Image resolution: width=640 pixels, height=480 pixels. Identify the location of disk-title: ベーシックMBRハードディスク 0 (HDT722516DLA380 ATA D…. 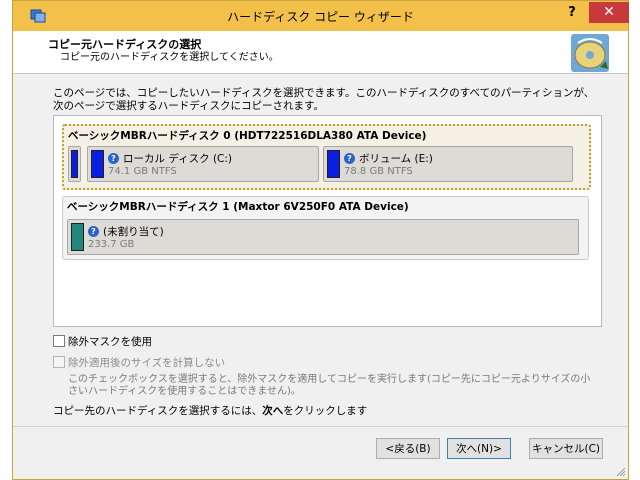
(247, 136).